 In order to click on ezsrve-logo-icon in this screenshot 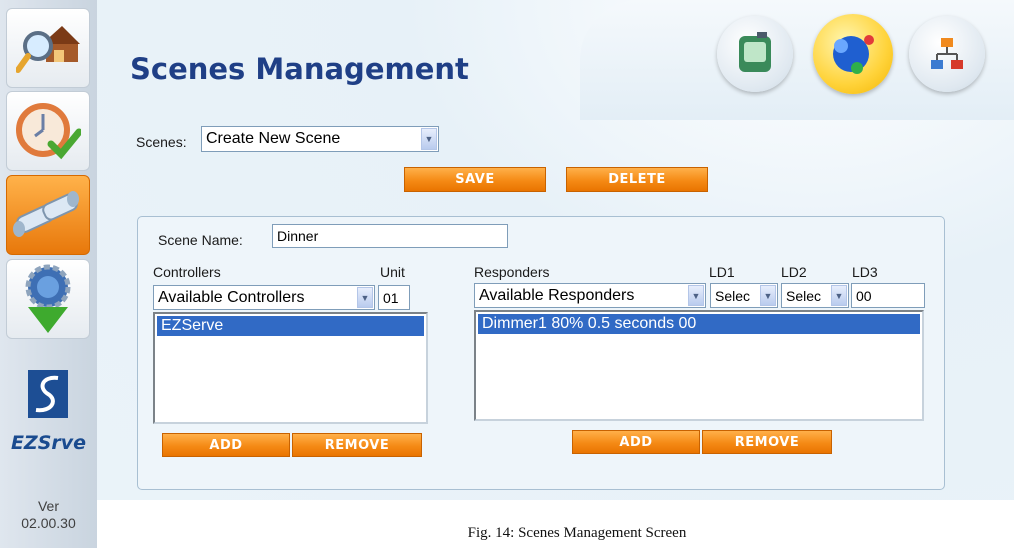, I will do `click(48, 394)`.